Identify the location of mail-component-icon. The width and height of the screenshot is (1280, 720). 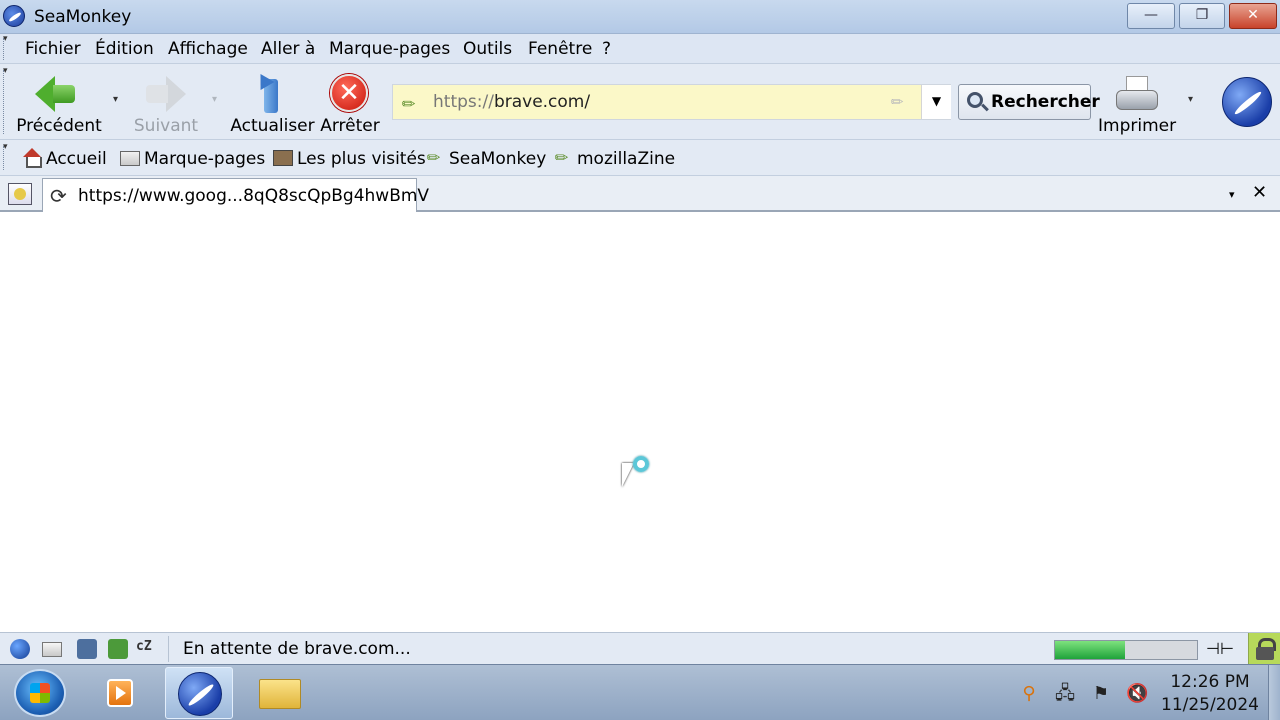
(52, 649).